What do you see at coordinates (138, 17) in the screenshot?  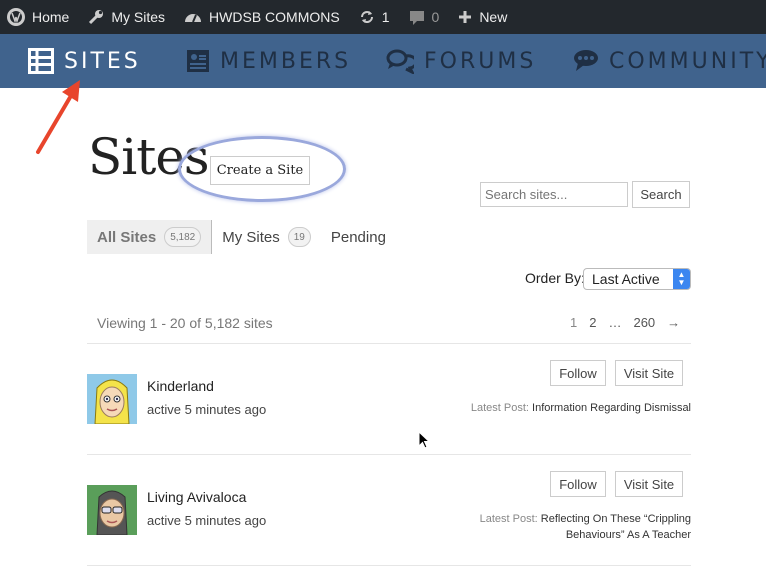 I see `admin-mysites-label: My Sites` at bounding box center [138, 17].